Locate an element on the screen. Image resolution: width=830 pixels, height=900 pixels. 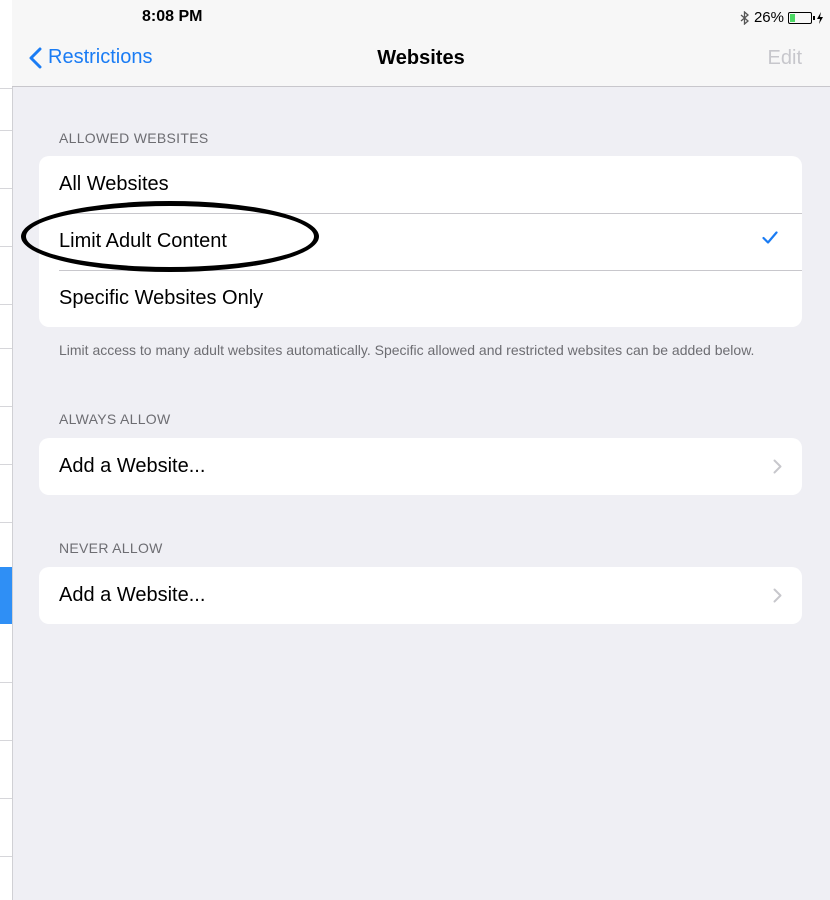
bolt-icon is located at coordinates (820, 17).